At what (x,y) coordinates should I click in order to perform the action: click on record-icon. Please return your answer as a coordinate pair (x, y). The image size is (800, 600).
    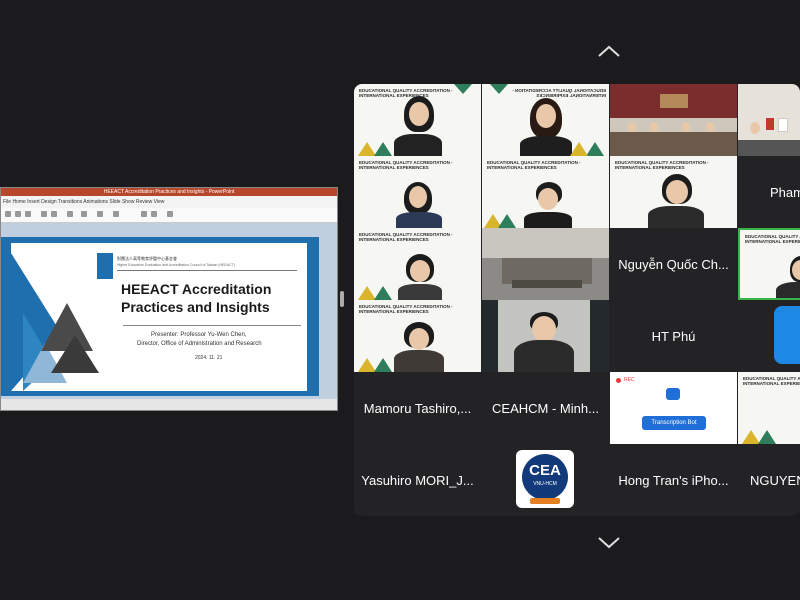
    Looking at the image, I should click on (618, 380).